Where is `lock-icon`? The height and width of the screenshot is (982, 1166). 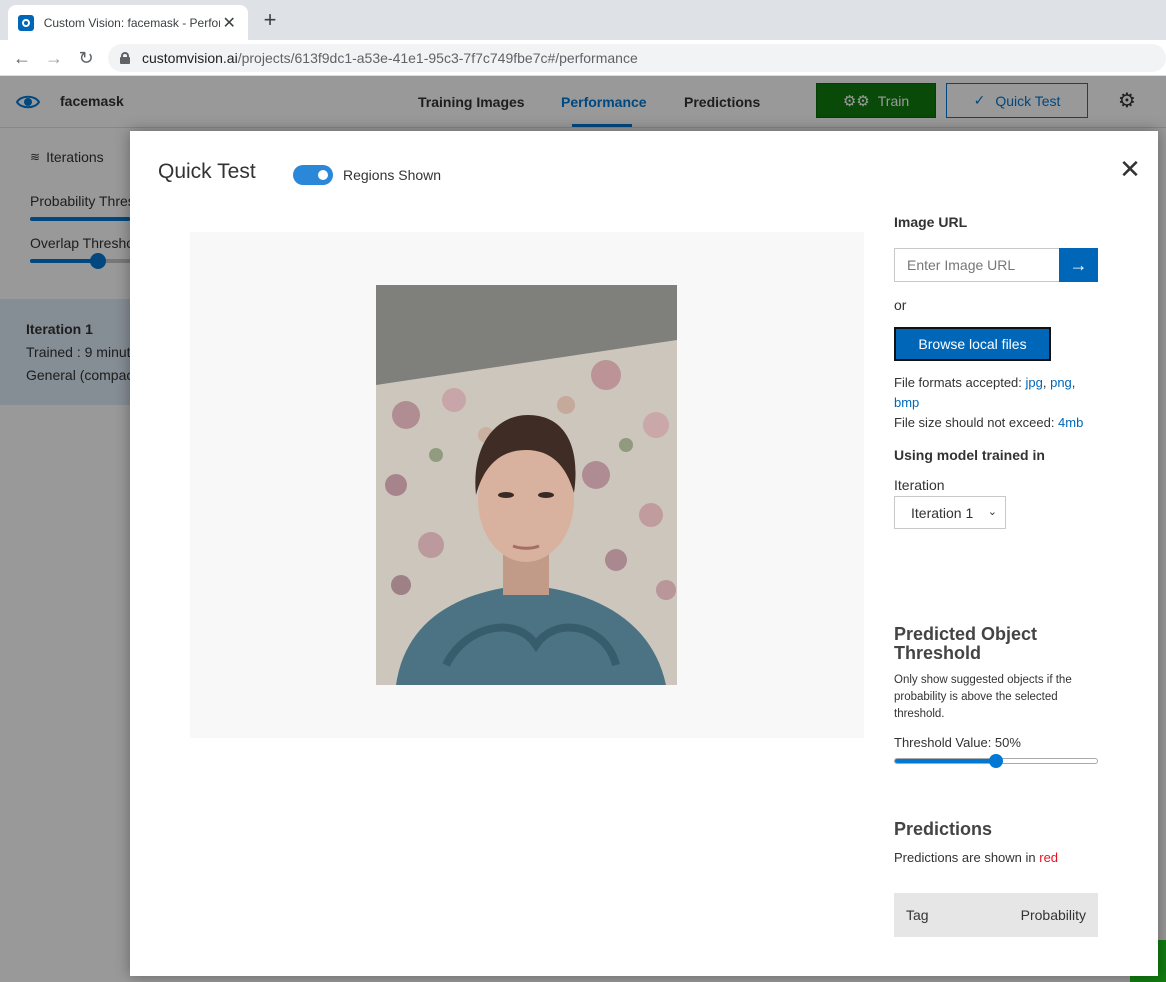
lock-icon is located at coordinates (125, 58).